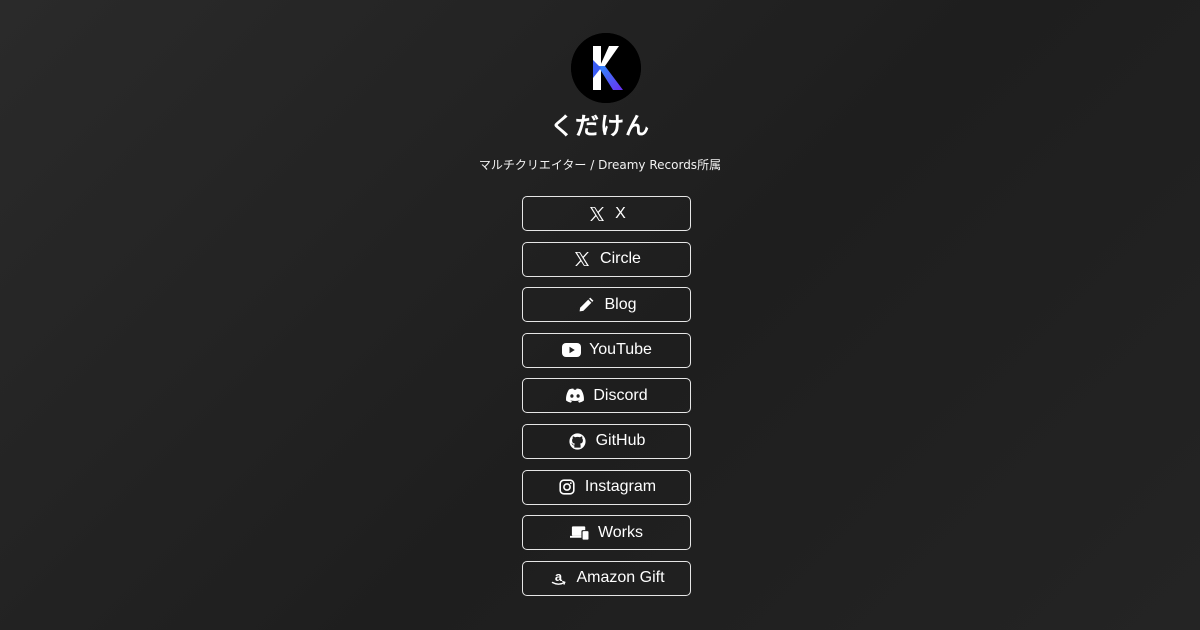  I want to click on profile-name: くだけん, so click(600, 126).